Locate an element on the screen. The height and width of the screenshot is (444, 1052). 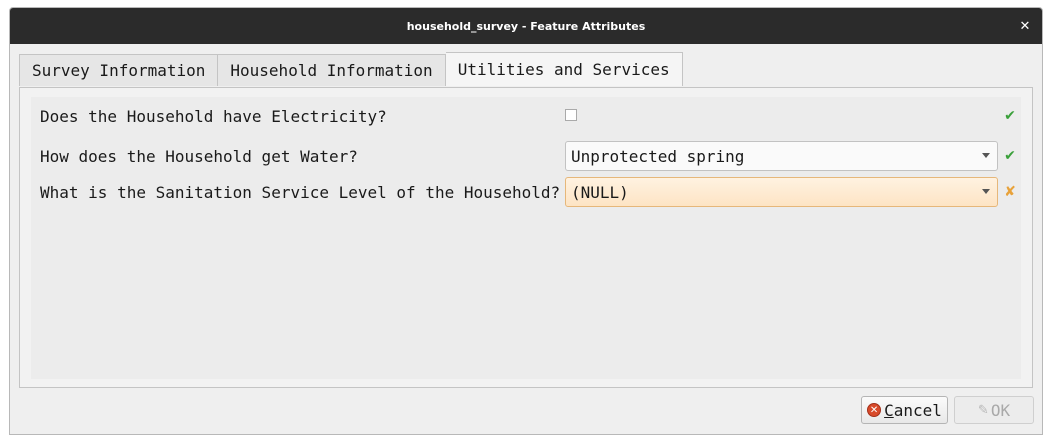
water-source-combobox: Unprotected spring is located at coordinates (781, 156).